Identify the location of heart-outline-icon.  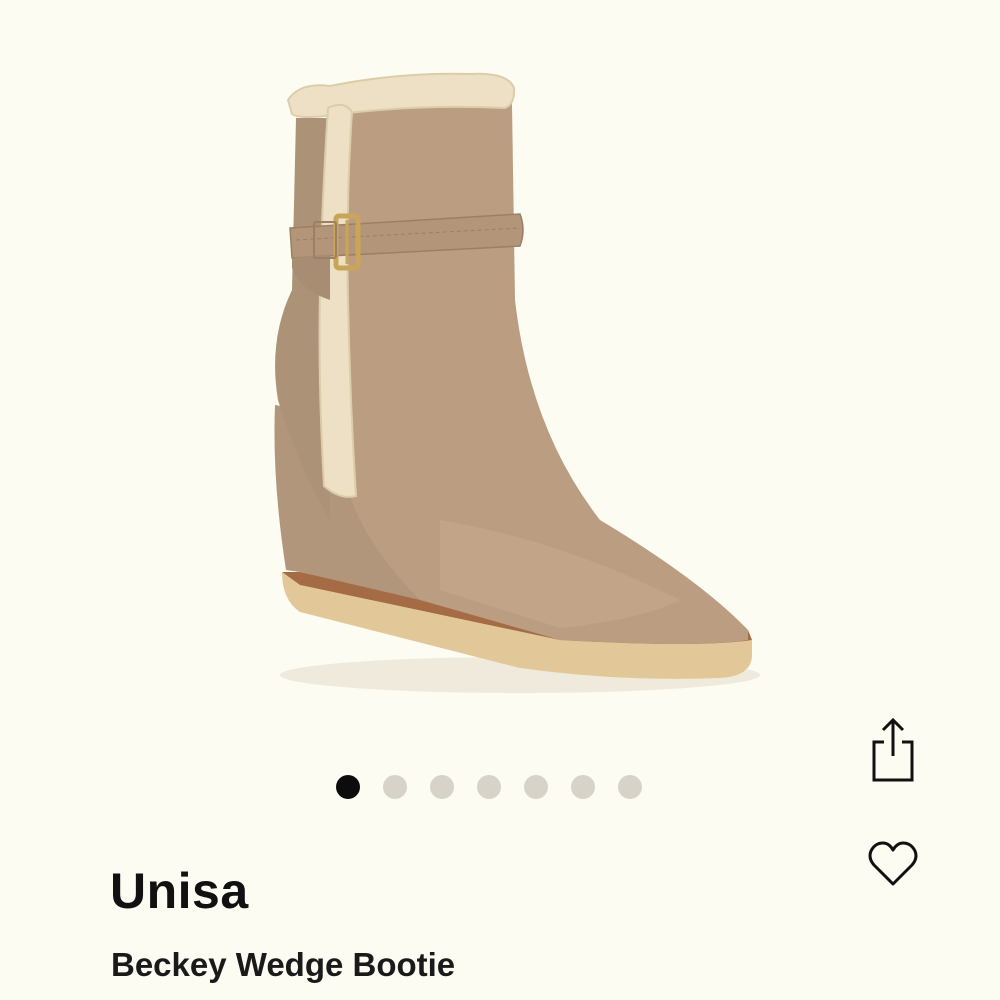
(893, 863).